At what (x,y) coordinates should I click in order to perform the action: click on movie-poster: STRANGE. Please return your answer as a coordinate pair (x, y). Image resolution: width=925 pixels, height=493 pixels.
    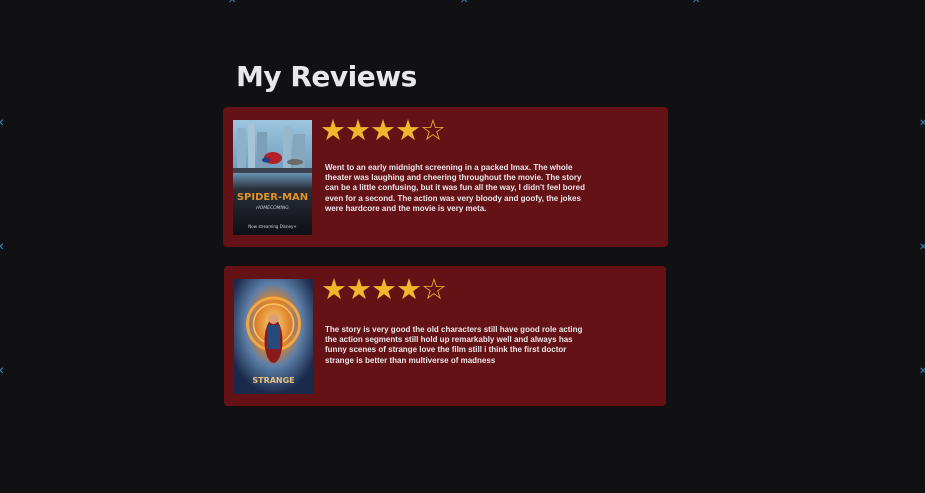
    Looking at the image, I should click on (273, 336).